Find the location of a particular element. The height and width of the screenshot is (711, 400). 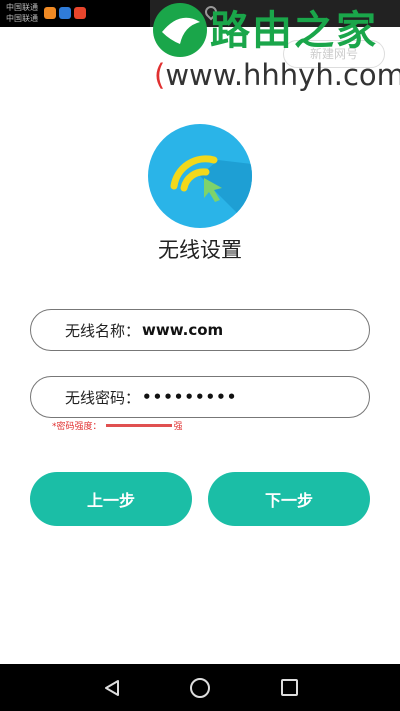

home-icon is located at coordinates (200, 688).